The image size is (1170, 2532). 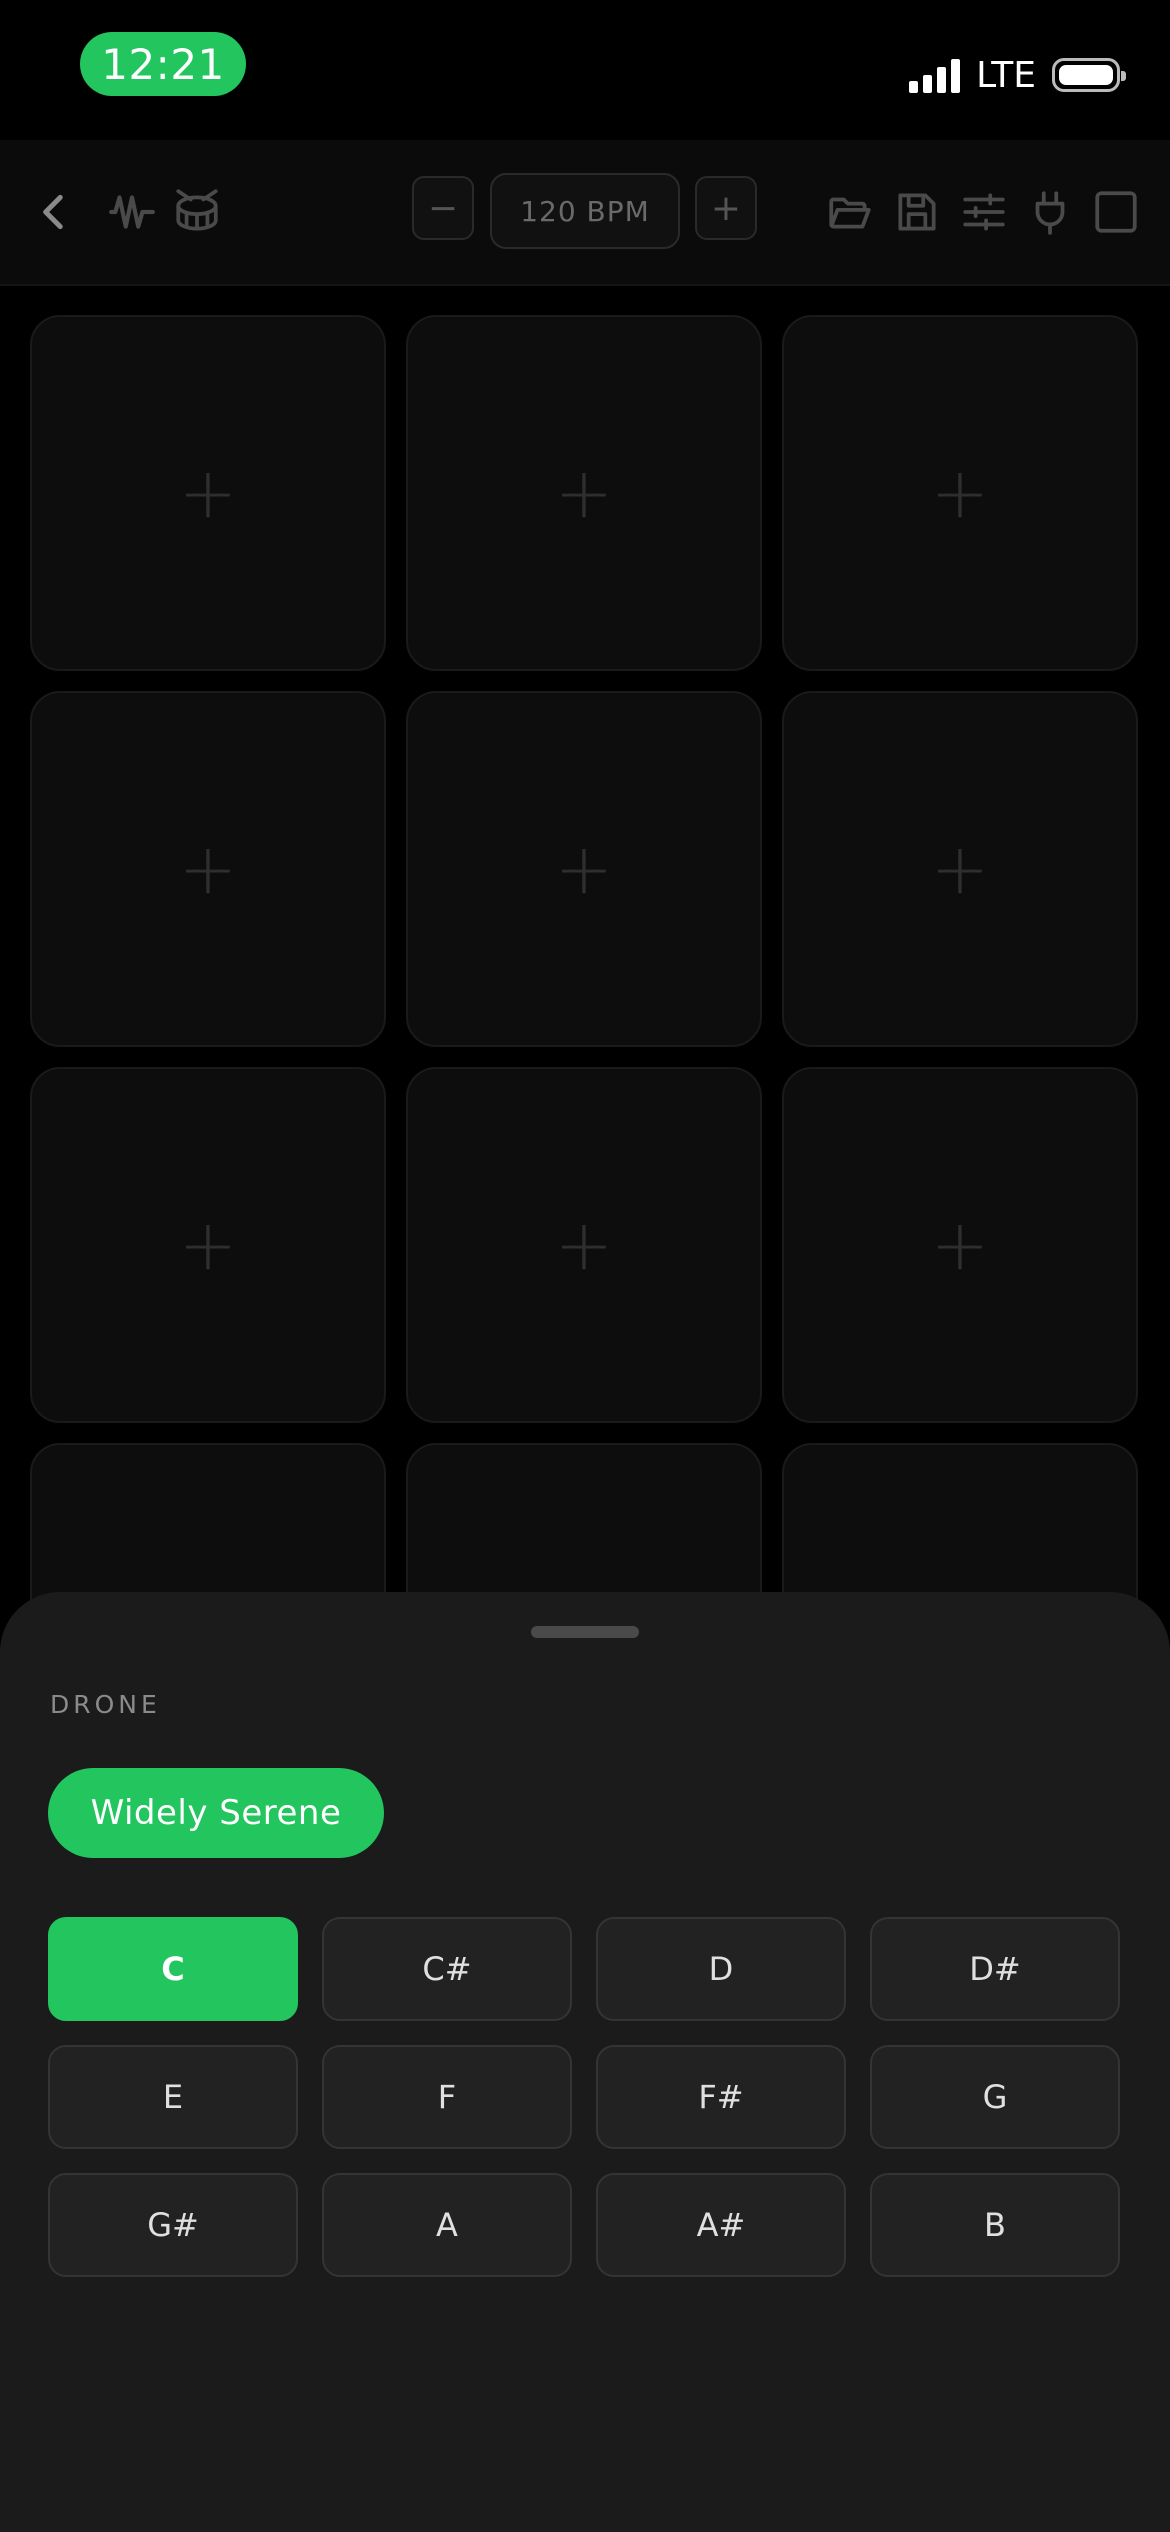 I want to click on save-icon, so click(x=917, y=212).